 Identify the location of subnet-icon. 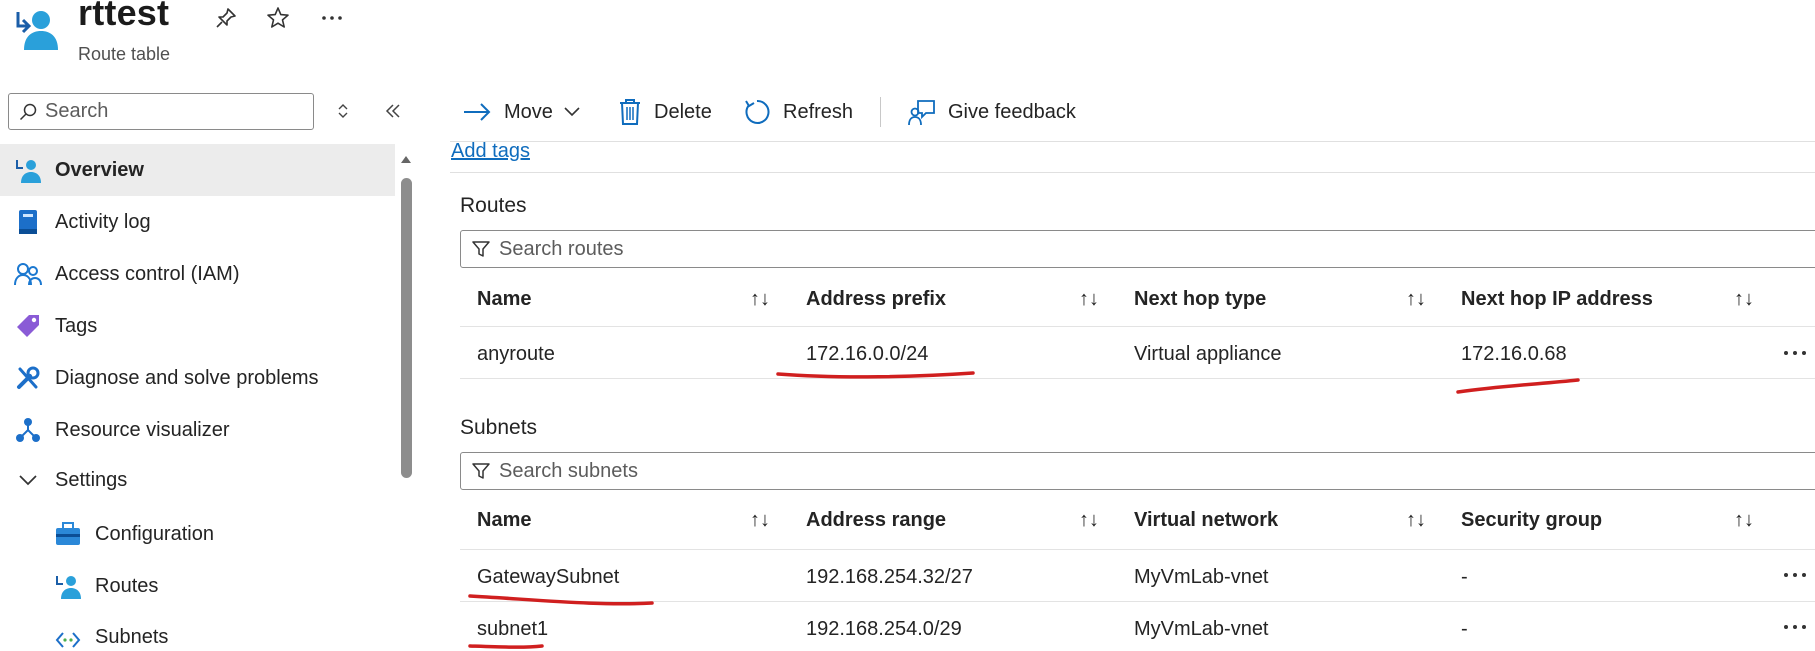
(68, 638).